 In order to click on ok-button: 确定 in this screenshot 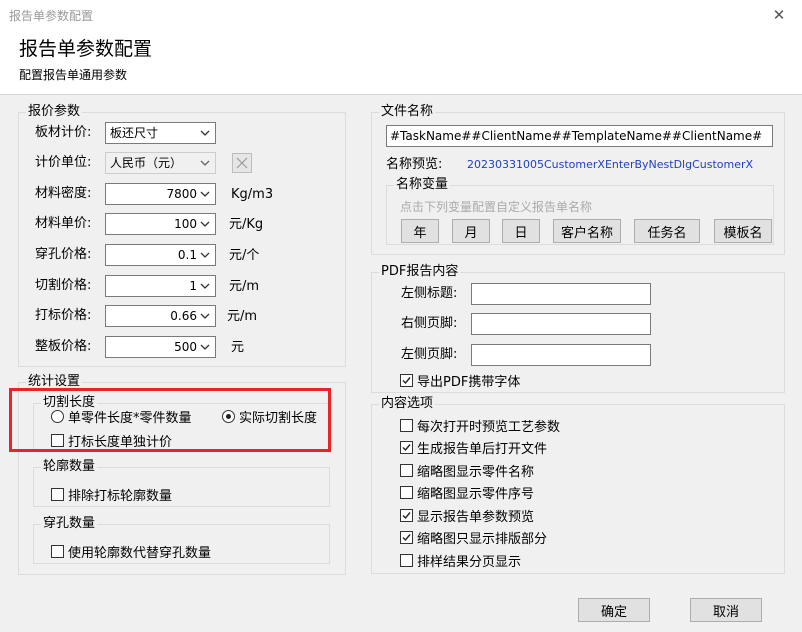, I will do `click(614, 610)`.